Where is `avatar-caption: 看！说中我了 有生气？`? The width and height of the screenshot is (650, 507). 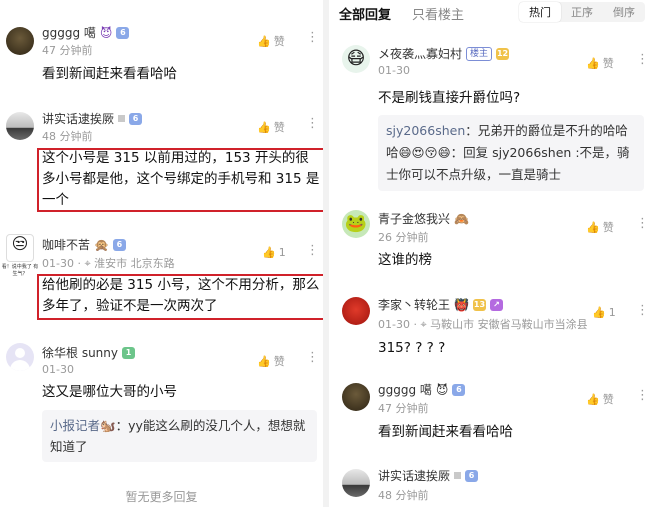 avatar-caption: 看！说中我了 有生气？ is located at coordinates (20, 270).